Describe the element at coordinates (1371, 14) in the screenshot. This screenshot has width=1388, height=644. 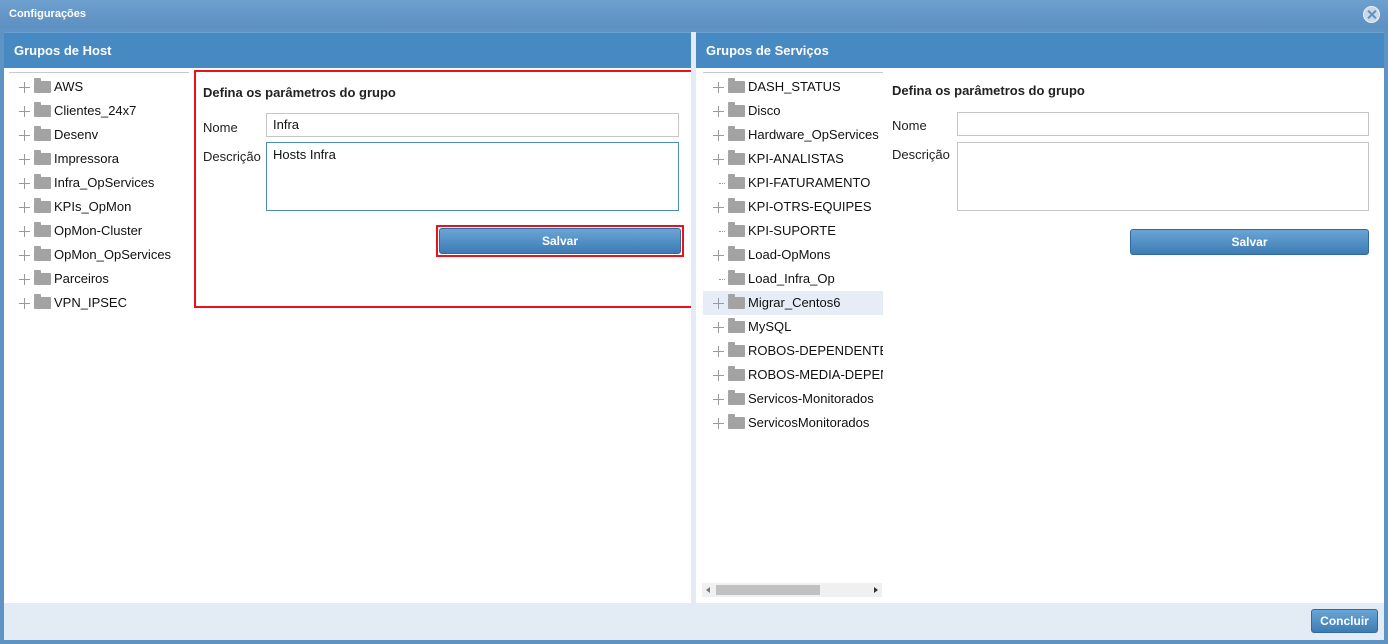
I see `close-icon` at that location.